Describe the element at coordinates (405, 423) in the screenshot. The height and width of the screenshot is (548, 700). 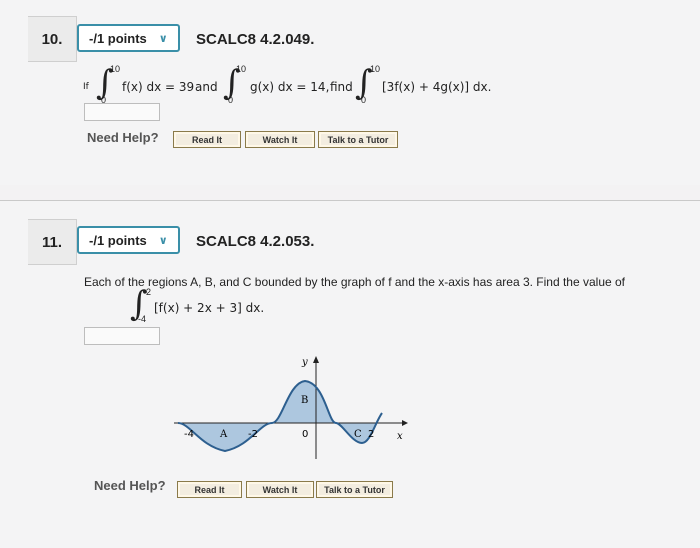
I see `x-axis-arrow` at that location.